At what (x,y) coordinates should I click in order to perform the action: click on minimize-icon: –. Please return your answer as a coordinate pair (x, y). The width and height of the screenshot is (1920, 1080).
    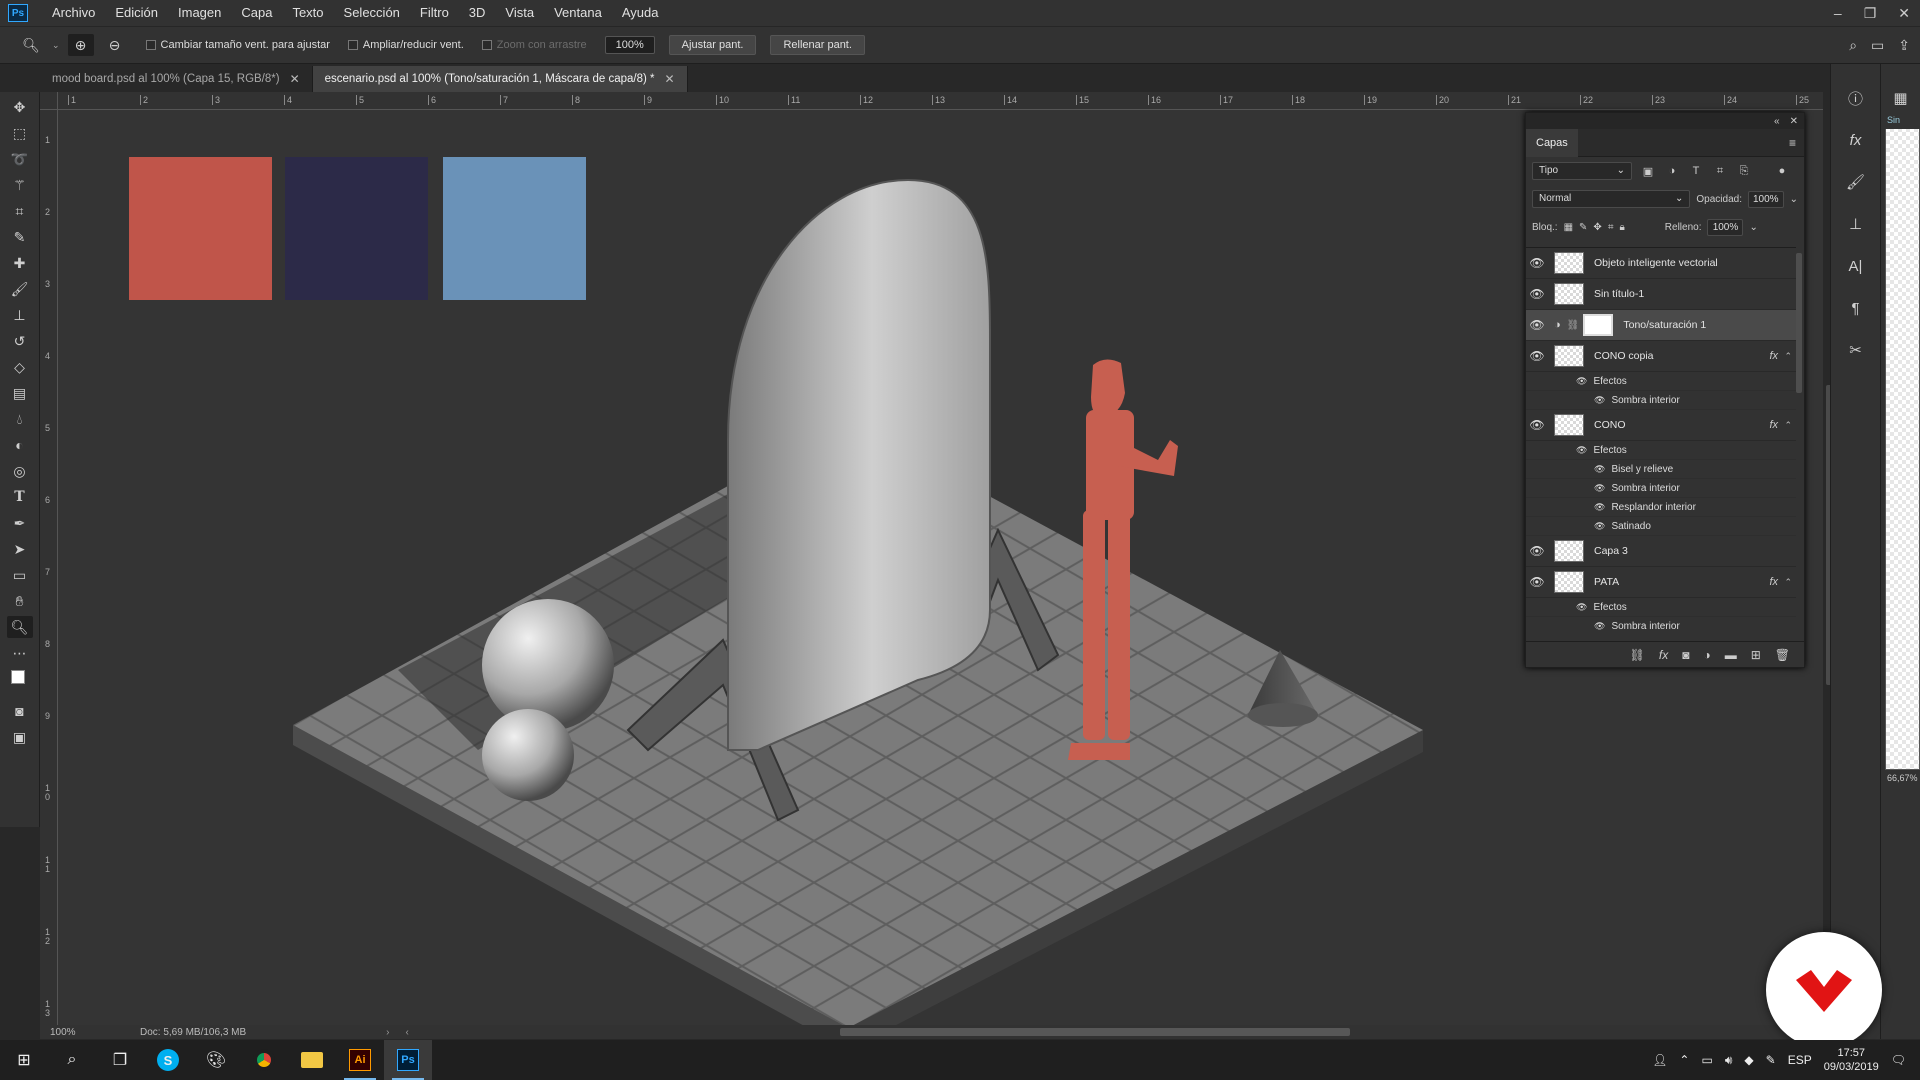
    Looking at the image, I should click on (1838, 13).